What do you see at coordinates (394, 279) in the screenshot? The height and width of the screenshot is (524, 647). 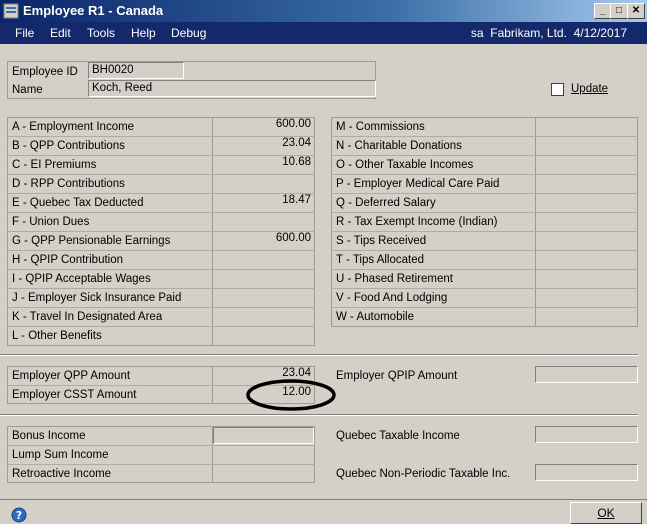 I see `box-label: U - Phased Retirement` at bounding box center [394, 279].